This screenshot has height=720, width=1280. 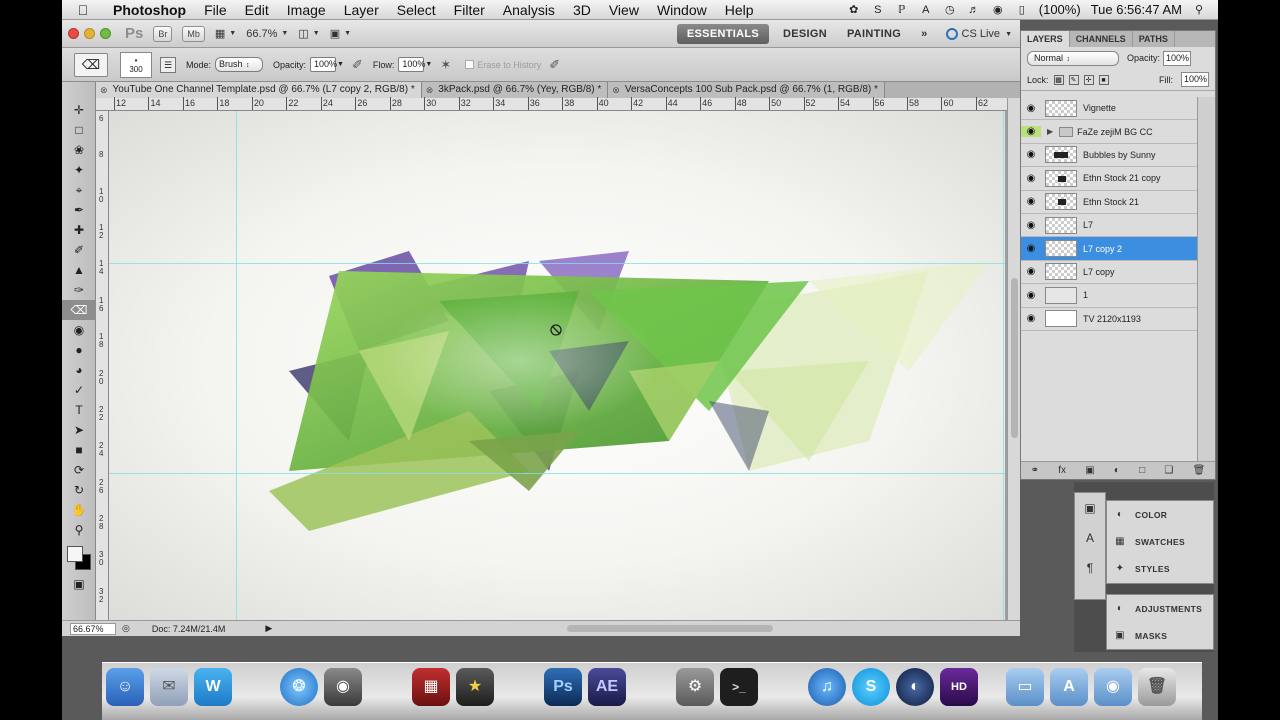 I want to click on 3d-orbit-tool-icon: ↻, so click(x=79, y=490).